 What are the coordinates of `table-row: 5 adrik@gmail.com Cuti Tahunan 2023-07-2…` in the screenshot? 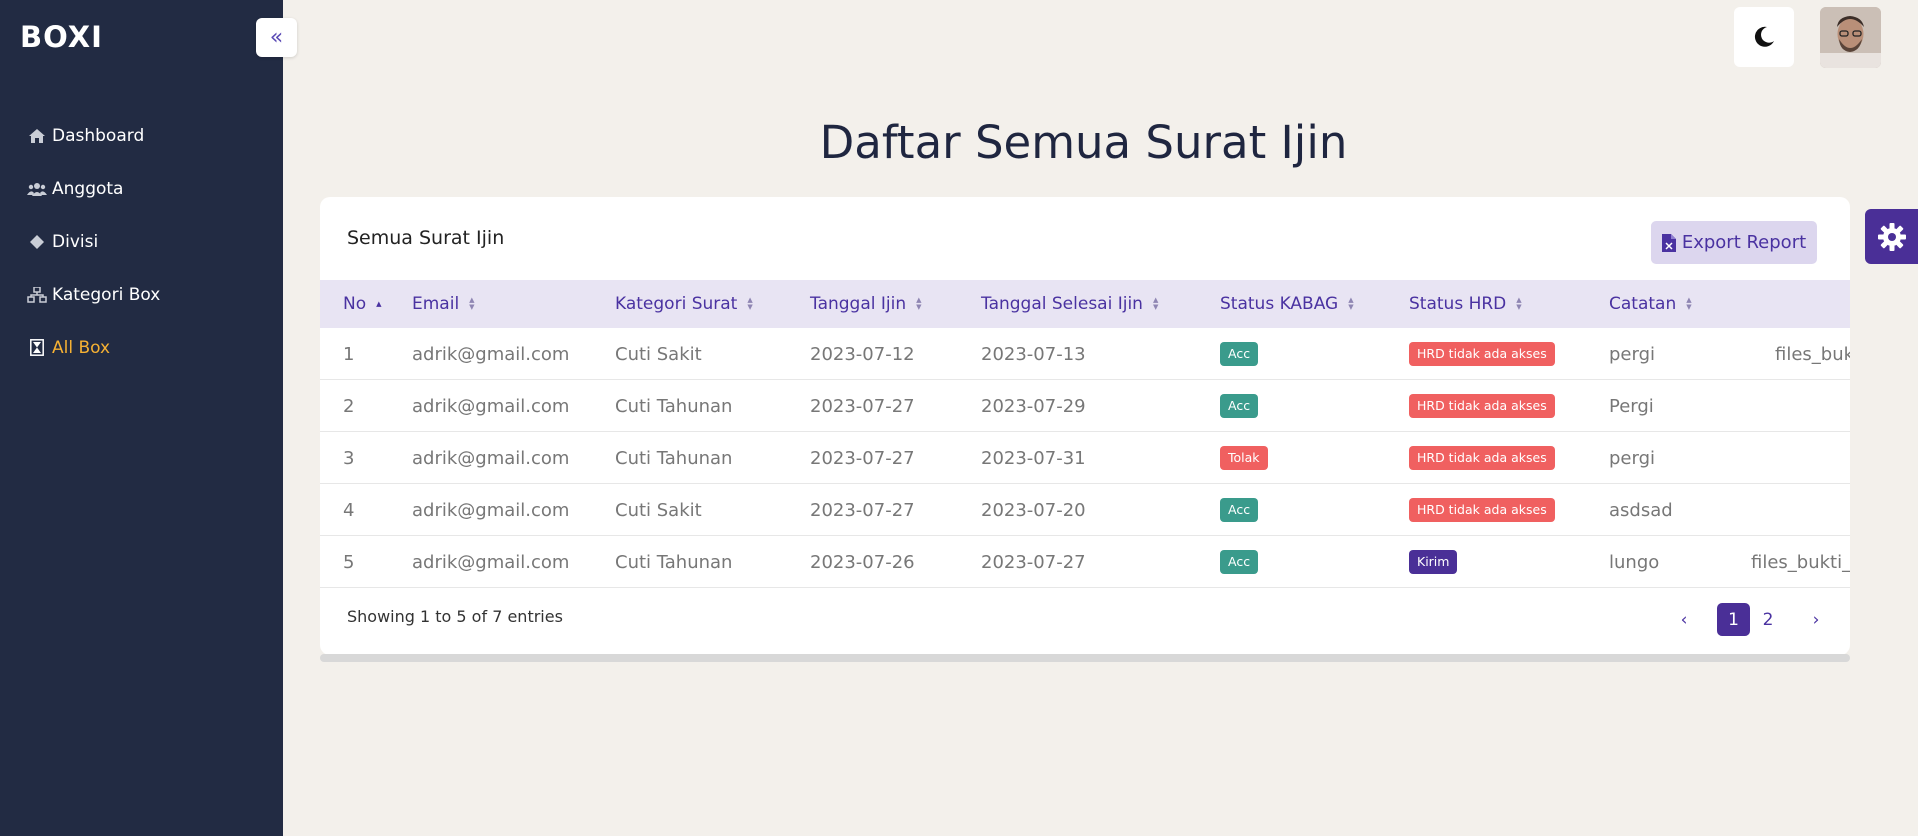 It's located at (1085, 562).